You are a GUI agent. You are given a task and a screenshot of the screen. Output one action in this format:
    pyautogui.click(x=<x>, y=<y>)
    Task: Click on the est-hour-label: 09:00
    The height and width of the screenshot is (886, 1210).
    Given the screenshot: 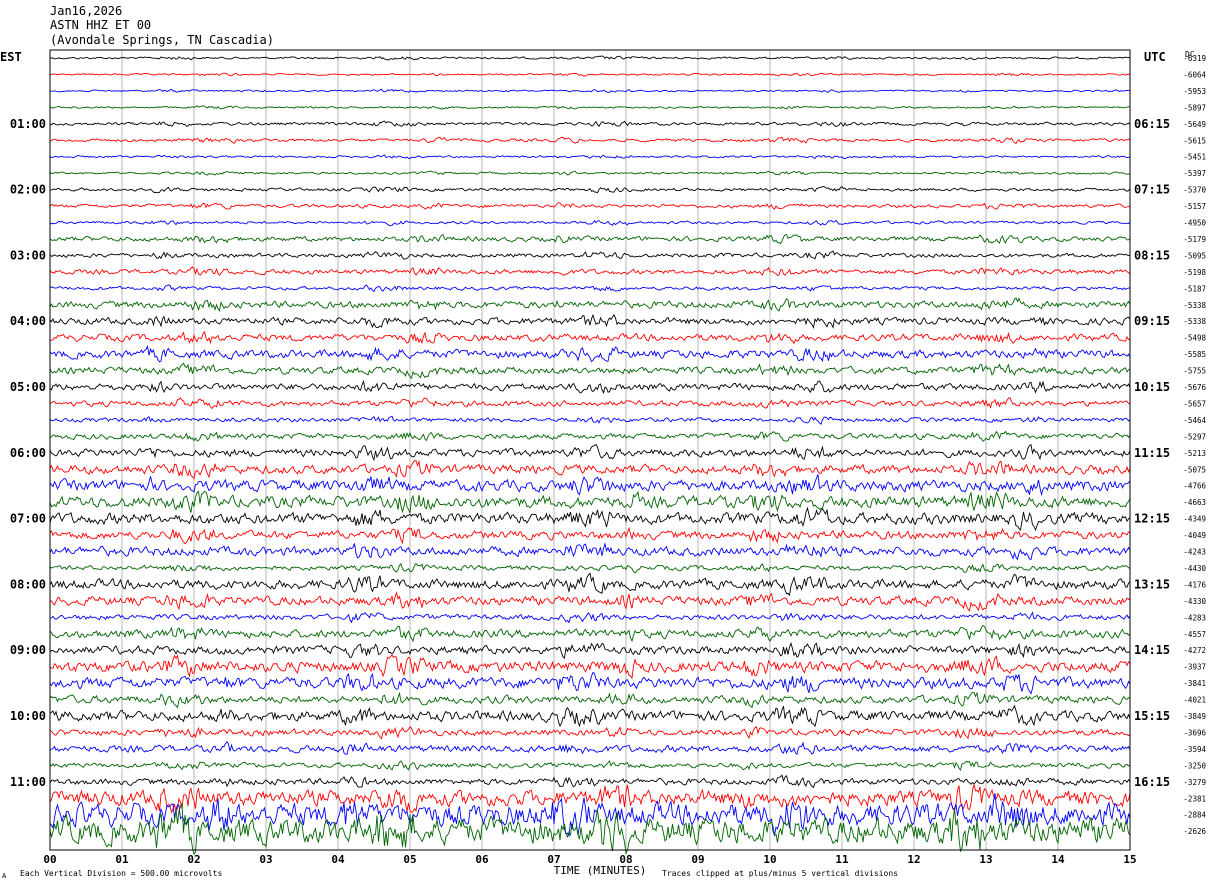 What is the action you would take?
    pyautogui.click(x=28, y=650)
    